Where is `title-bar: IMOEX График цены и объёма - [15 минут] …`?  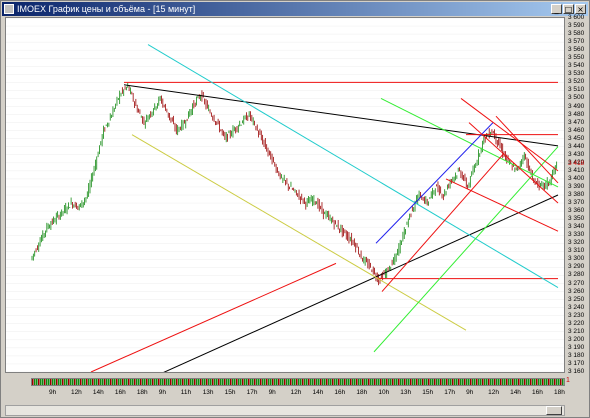 title-bar: IMOEX График цены и объёма - [15 минут] … is located at coordinates (295, 9).